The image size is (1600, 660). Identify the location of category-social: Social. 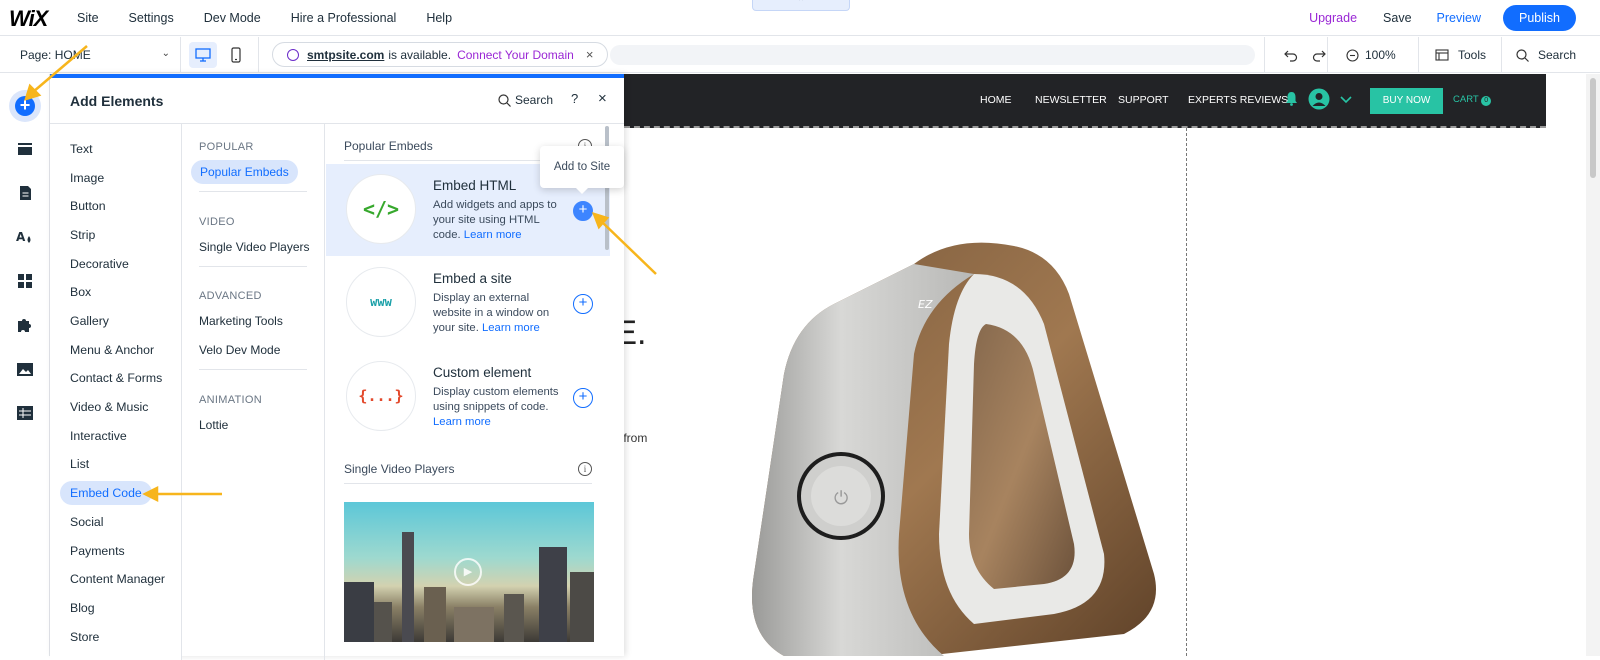
(87, 522).